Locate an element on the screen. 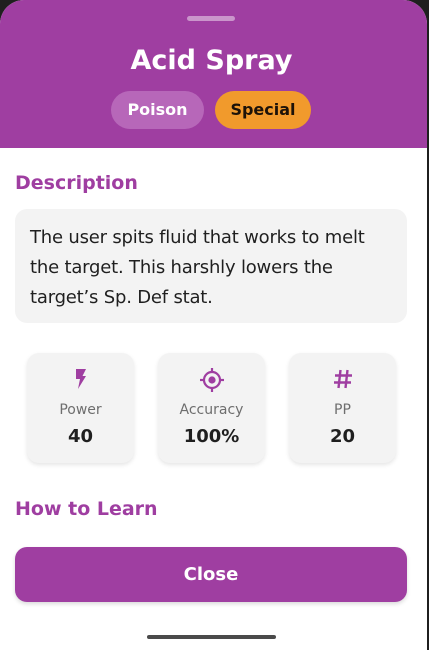  how-to-learn-heading: How to Learn is located at coordinates (86, 509).